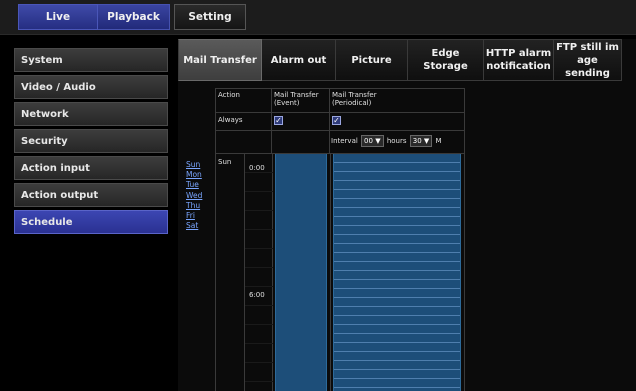 The height and width of the screenshot is (391, 636). What do you see at coordinates (200, 185) in the screenshot?
I see `day-link-tue: Tue` at bounding box center [200, 185].